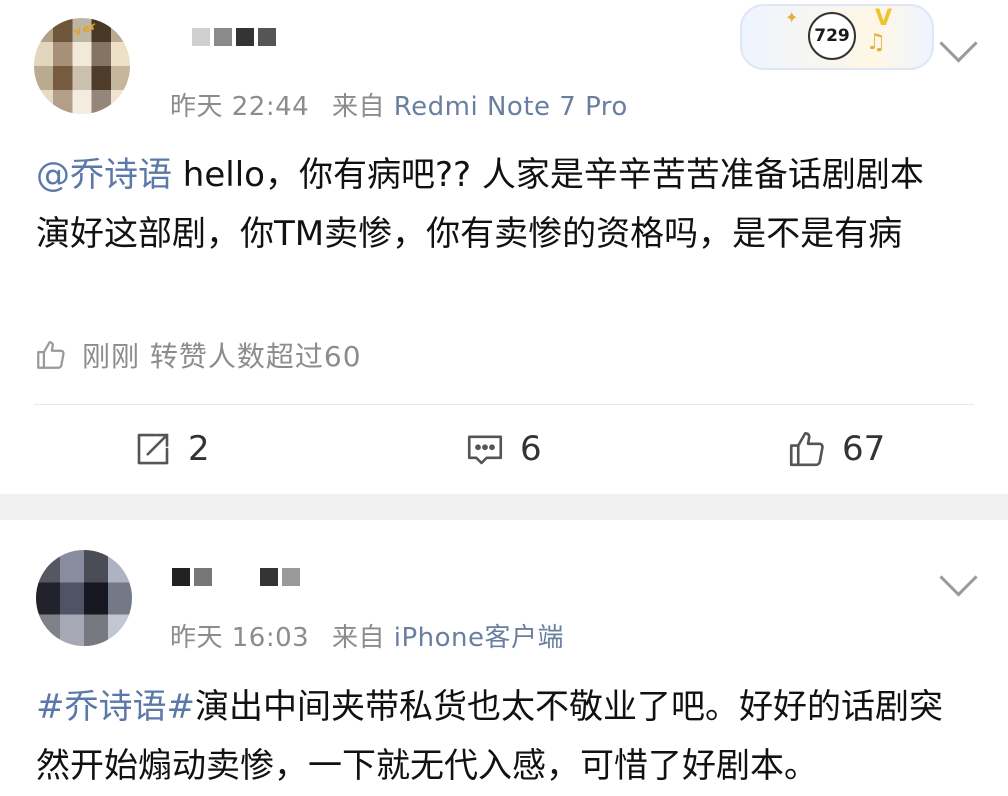 The width and height of the screenshot is (1008, 796). Describe the element at coordinates (82, 66) in the screenshot. I see `avatar: ᵛᵉʳ` at that location.